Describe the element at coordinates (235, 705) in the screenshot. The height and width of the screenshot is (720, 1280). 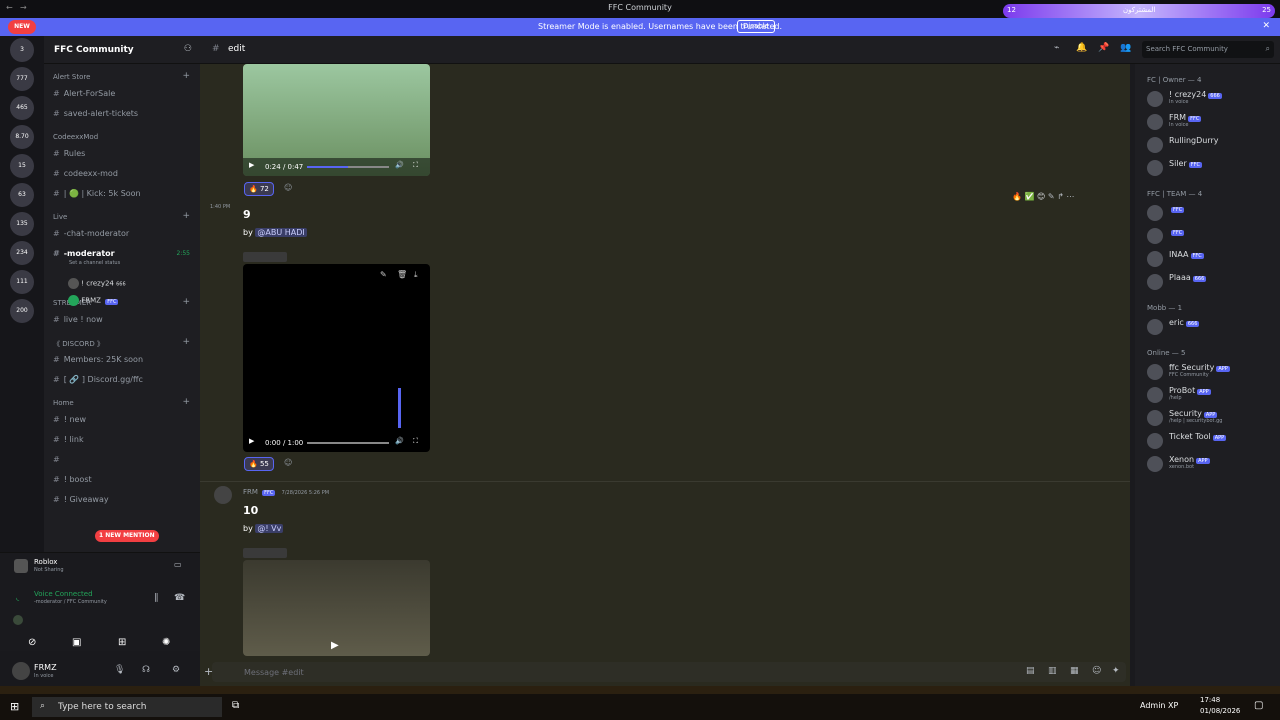
I see `task-view-icon: ⧉` at that location.